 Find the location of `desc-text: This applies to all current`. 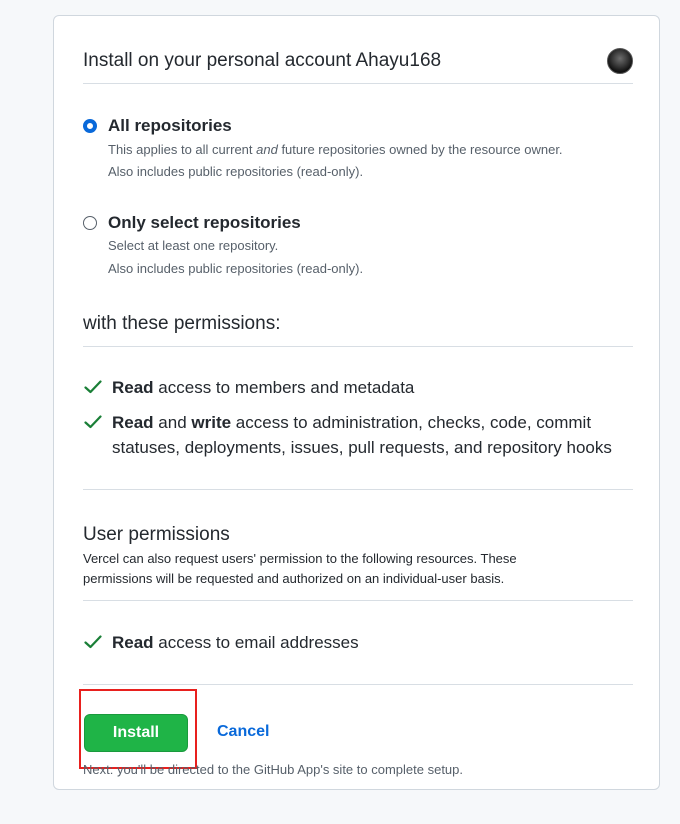

desc-text: This applies to all current is located at coordinates (182, 149).